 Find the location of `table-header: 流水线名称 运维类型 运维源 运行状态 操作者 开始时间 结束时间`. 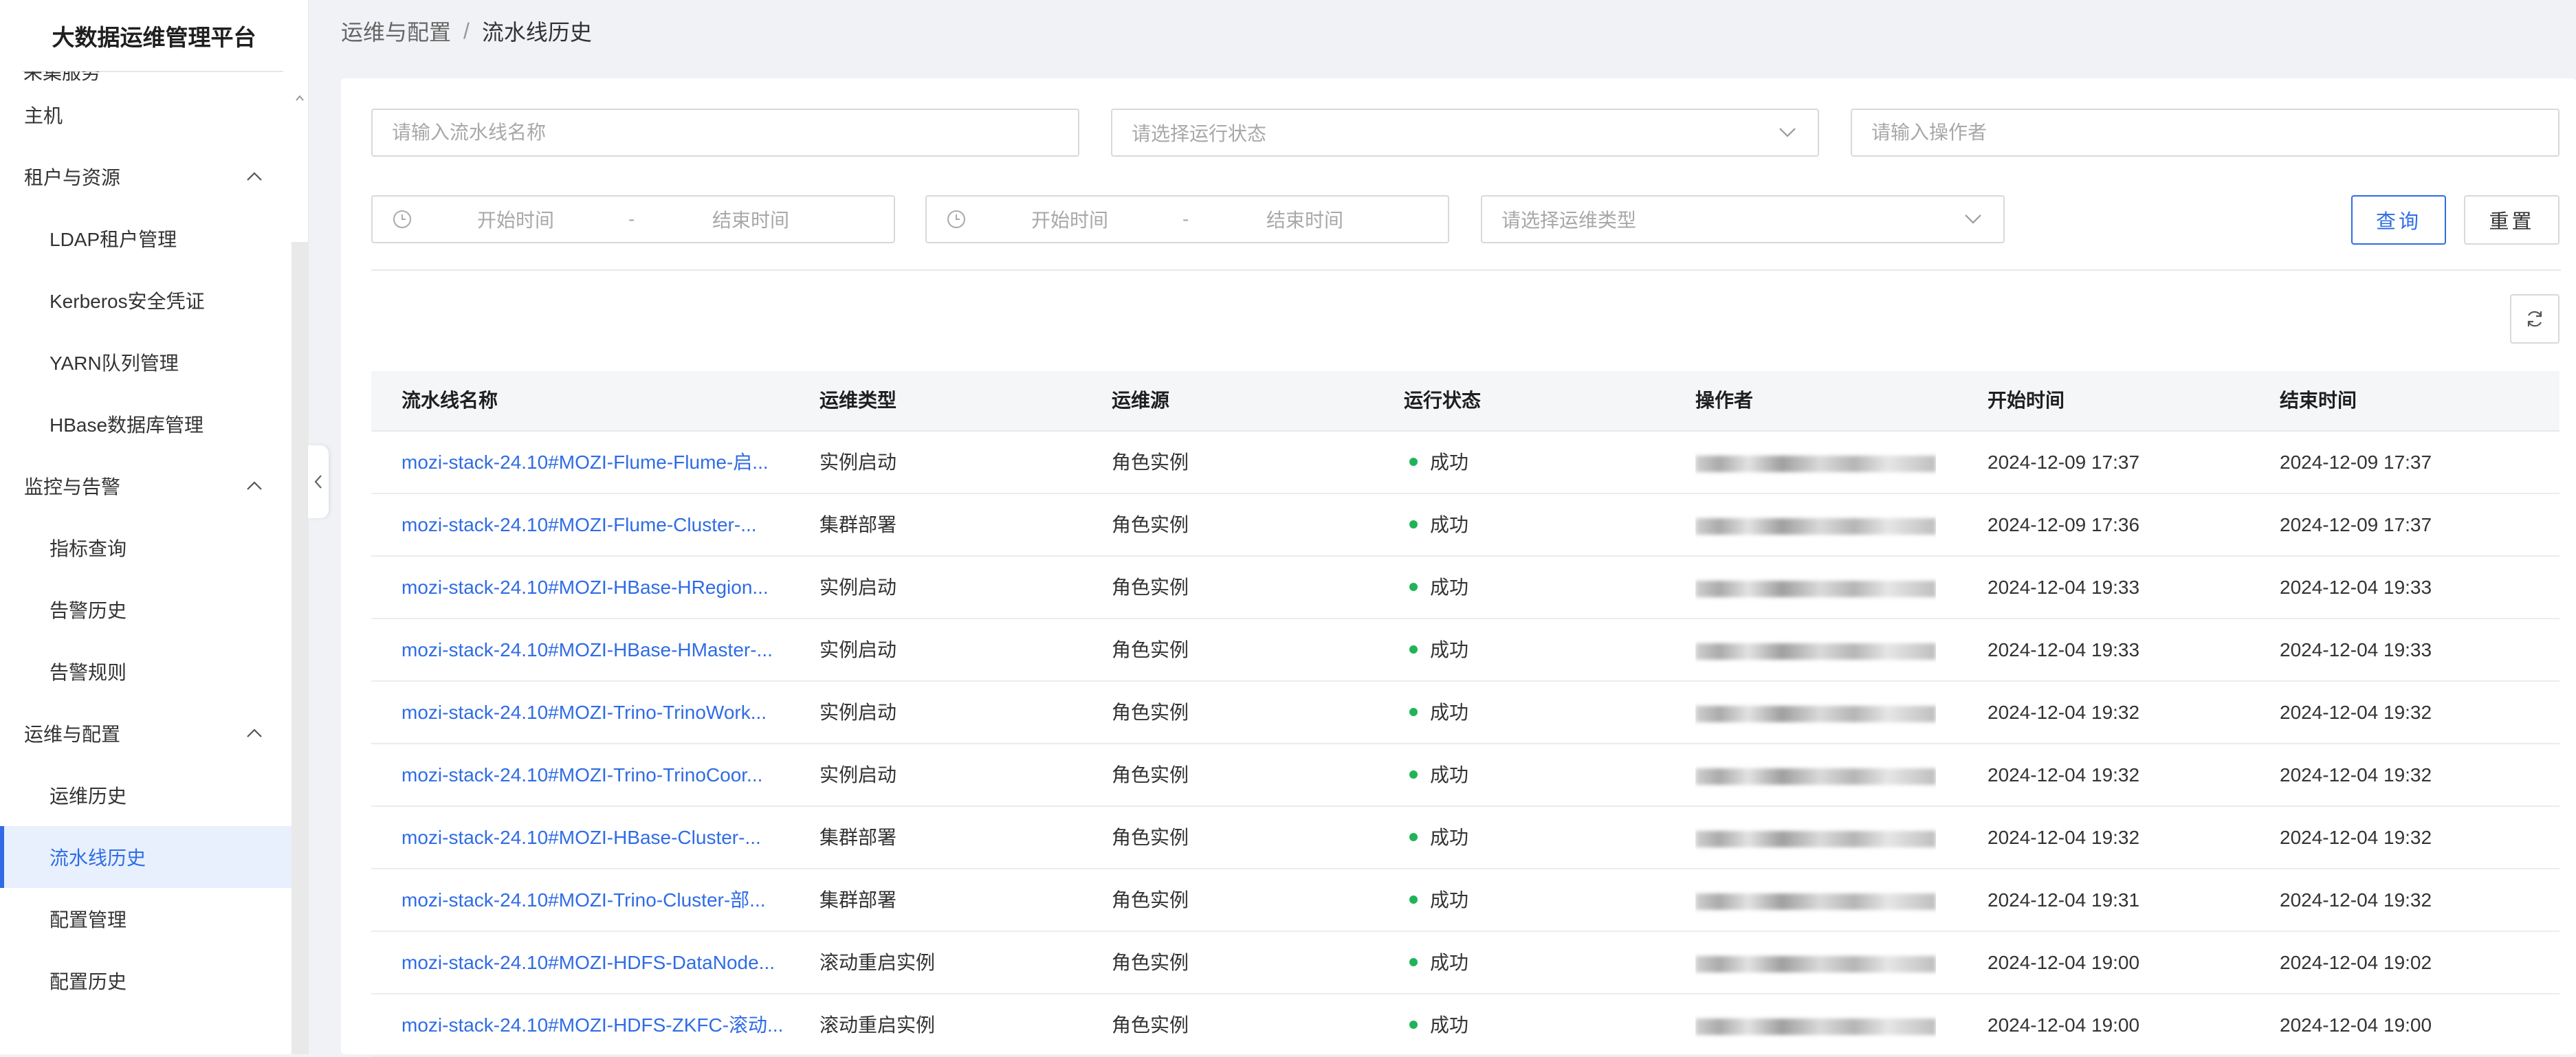

table-header: 流水线名称 运维类型 运维源 运行状态 操作者 开始时间 结束时间 is located at coordinates (1465, 401).